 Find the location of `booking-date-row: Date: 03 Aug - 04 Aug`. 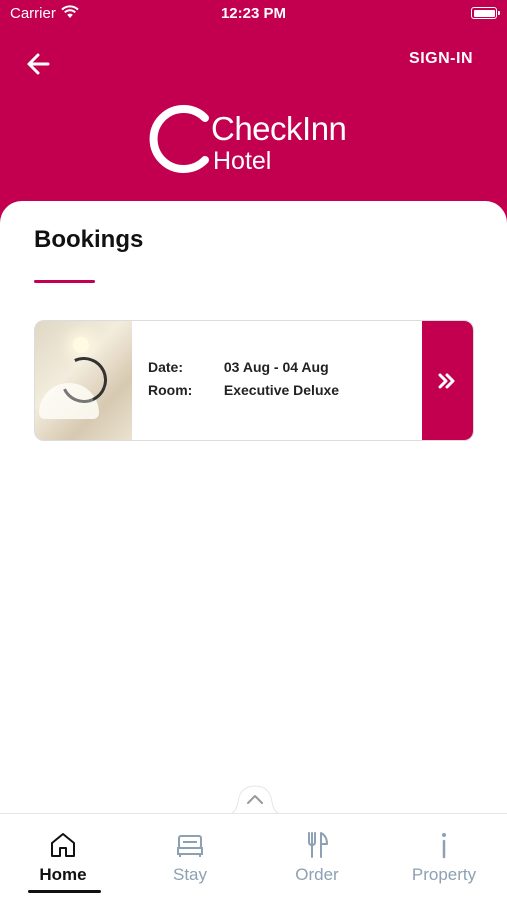

booking-date-row: Date: 03 Aug - 04 Aug is located at coordinates (243, 370).